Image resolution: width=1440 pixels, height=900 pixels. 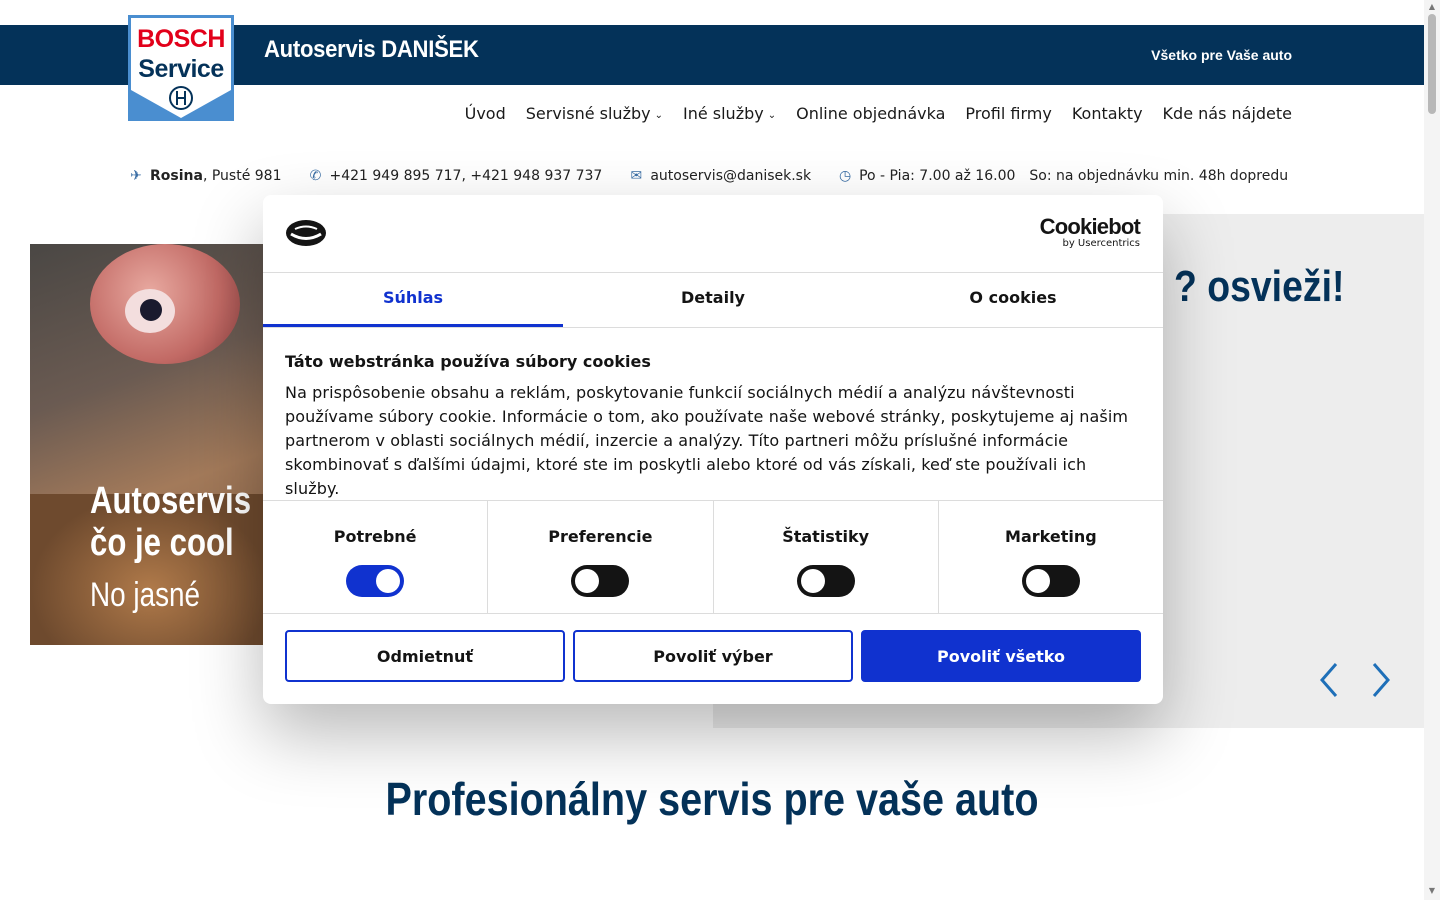 I want to click on map-marker-icon: ✈, so click(x=136, y=176).